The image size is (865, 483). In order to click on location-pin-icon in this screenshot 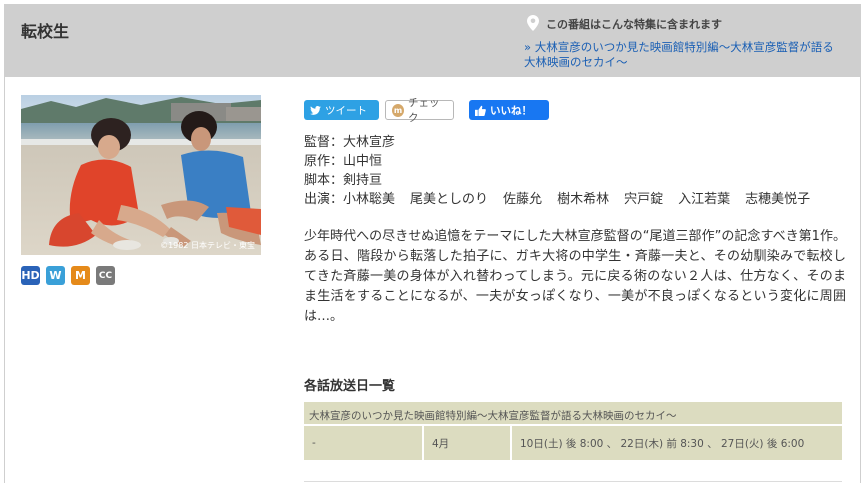, I will do `click(533, 23)`.